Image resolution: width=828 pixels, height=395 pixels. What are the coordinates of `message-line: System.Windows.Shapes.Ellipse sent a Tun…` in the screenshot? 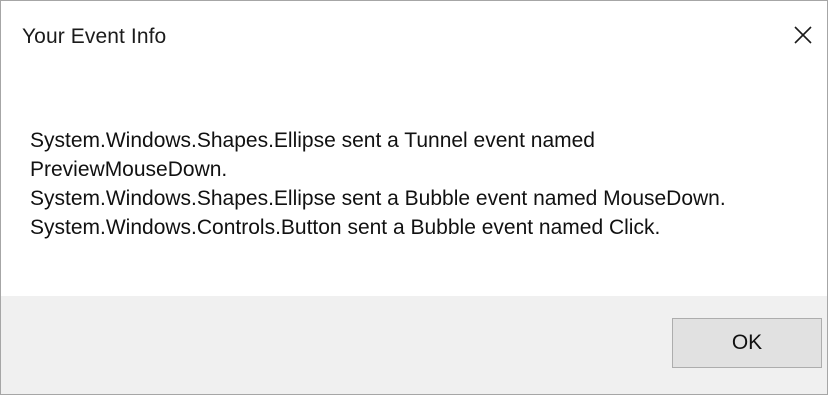 It's located at (312, 140).